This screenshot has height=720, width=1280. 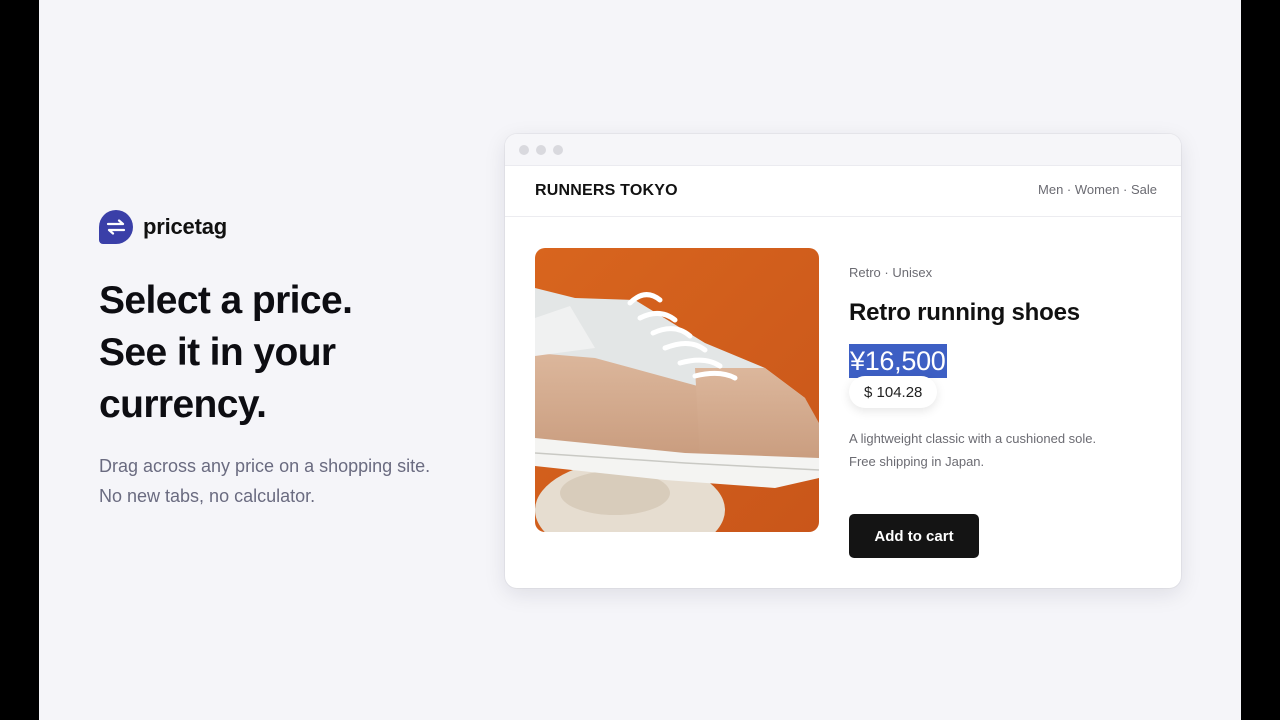 What do you see at coordinates (964, 312) in the screenshot?
I see `product-title: Retro running shoes` at bounding box center [964, 312].